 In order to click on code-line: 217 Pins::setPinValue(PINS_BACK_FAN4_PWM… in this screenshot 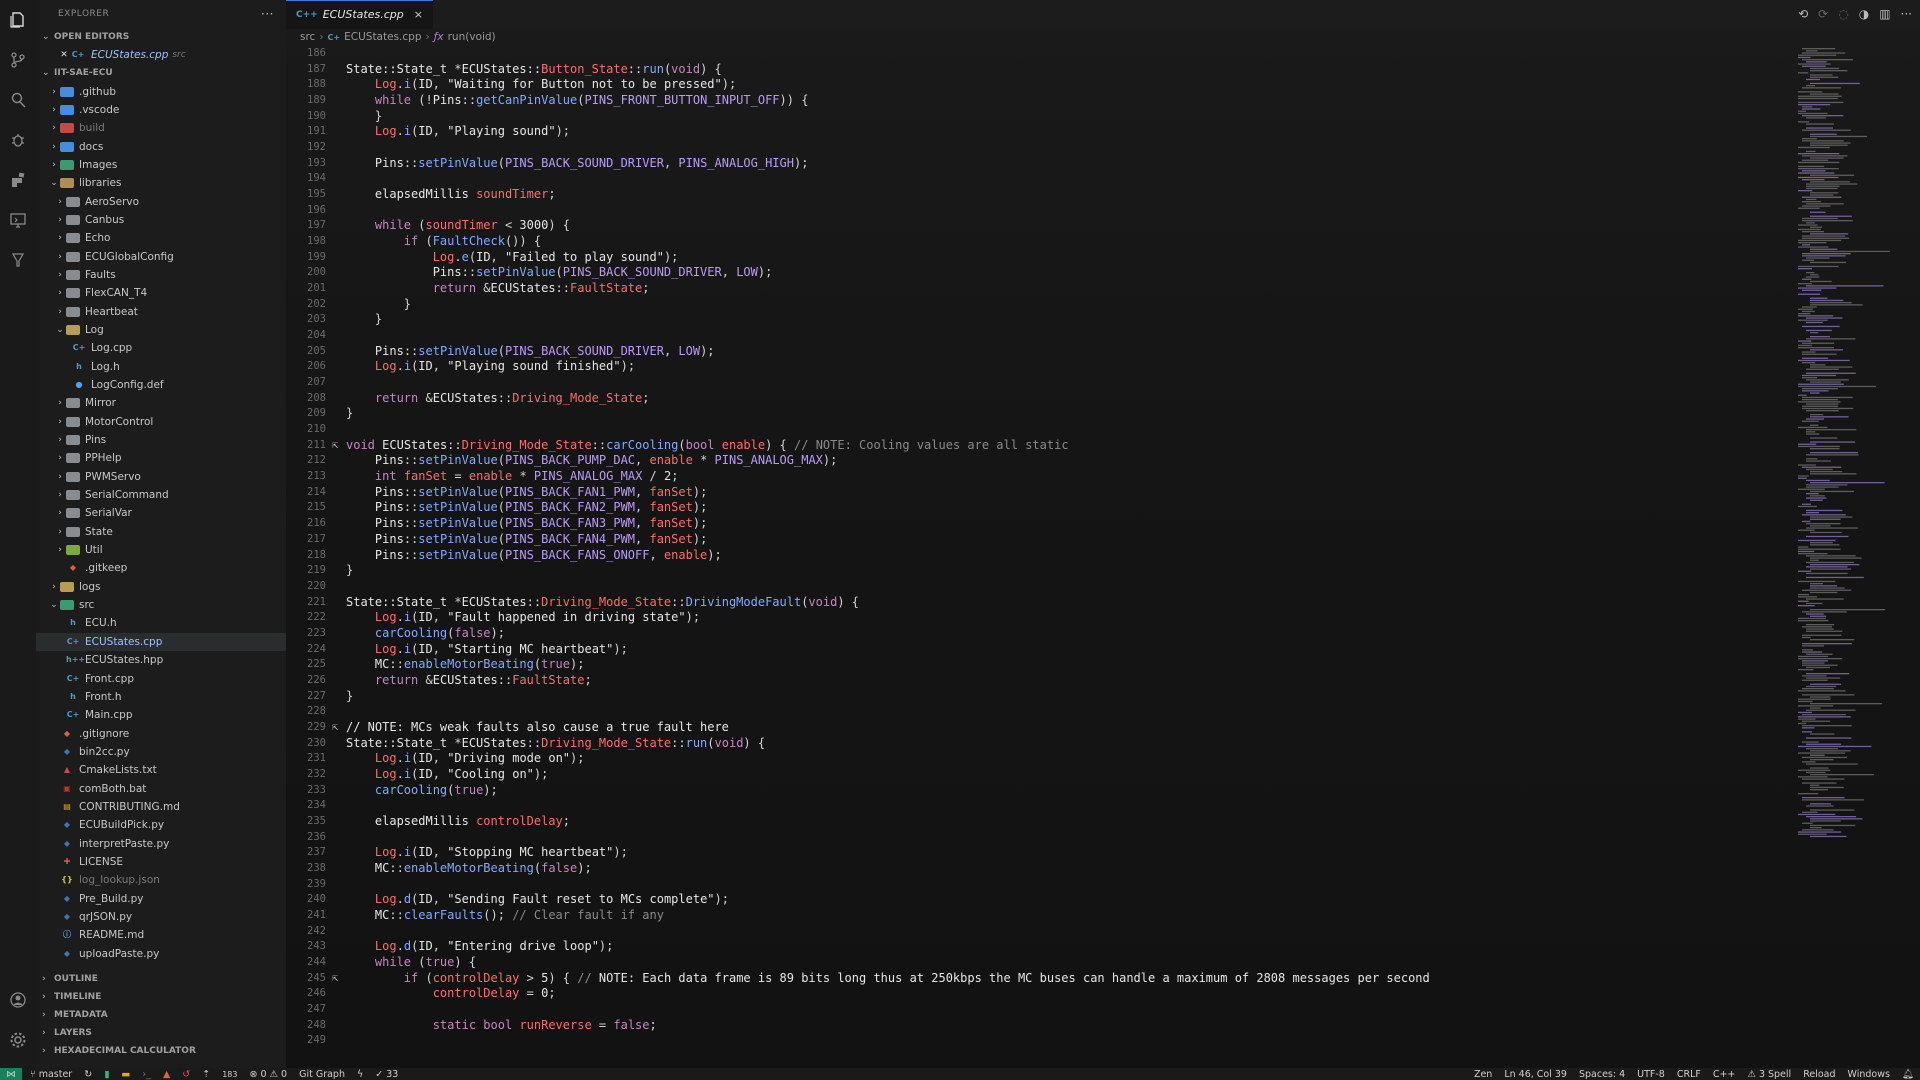, I will do `click(1036, 540)`.